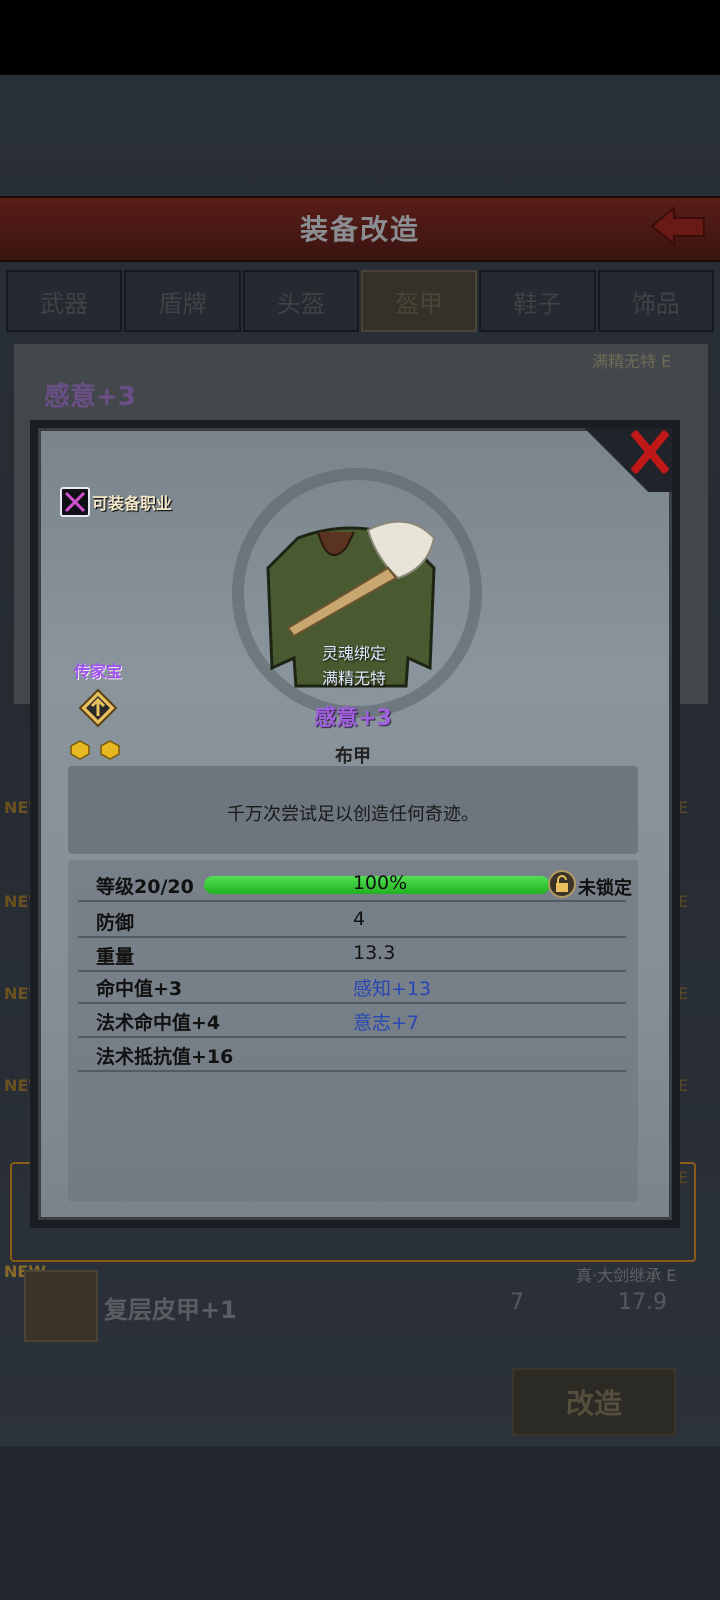 The width and height of the screenshot is (720, 1600). Describe the element at coordinates (626, 1275) in the screenshot. I see `item-tag: 真·大剑继承 E` at that location.